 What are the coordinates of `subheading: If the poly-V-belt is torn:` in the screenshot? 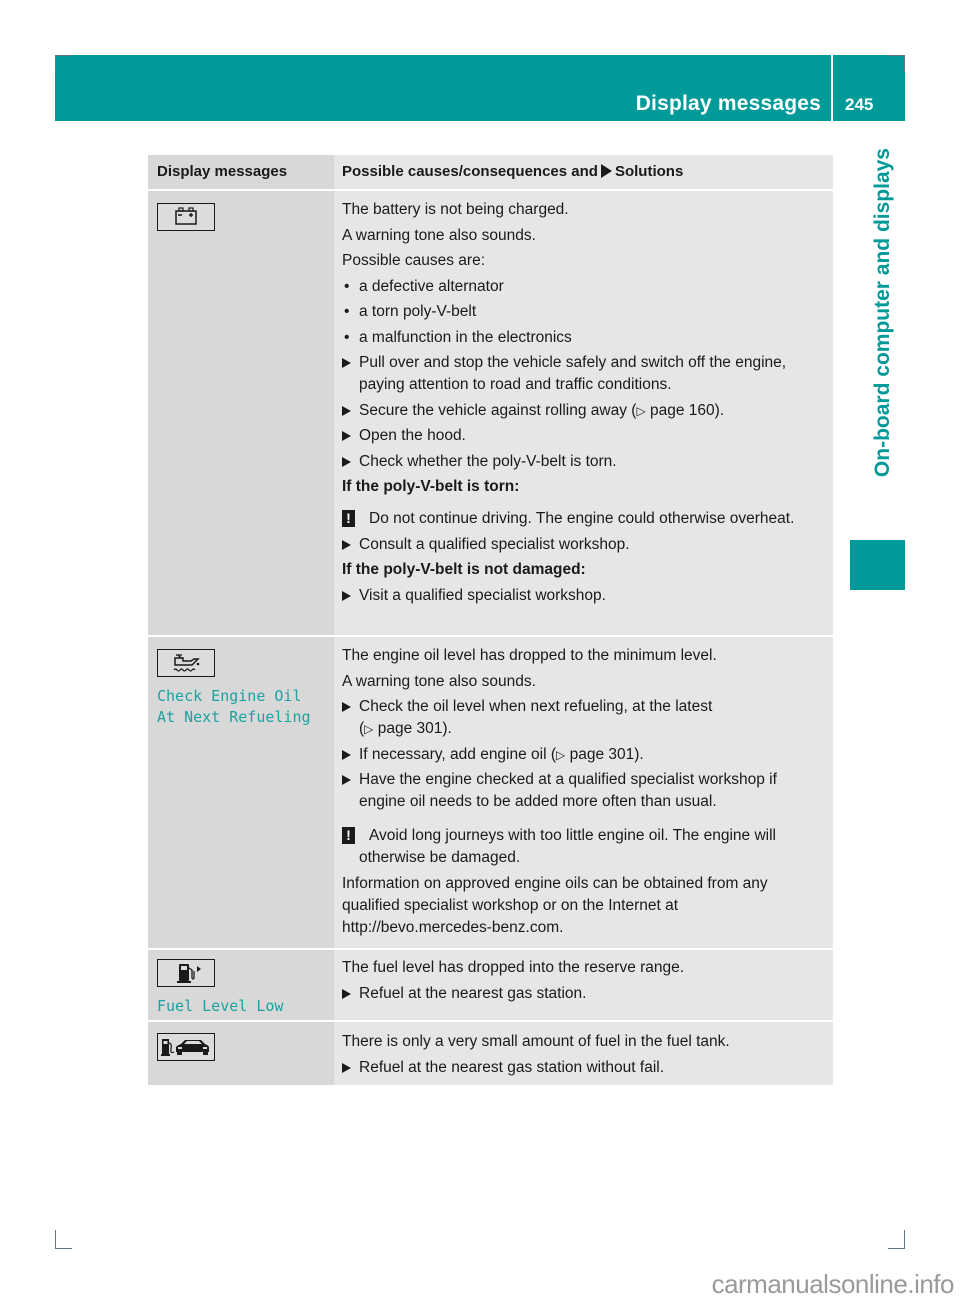 It's located at (431, 486).